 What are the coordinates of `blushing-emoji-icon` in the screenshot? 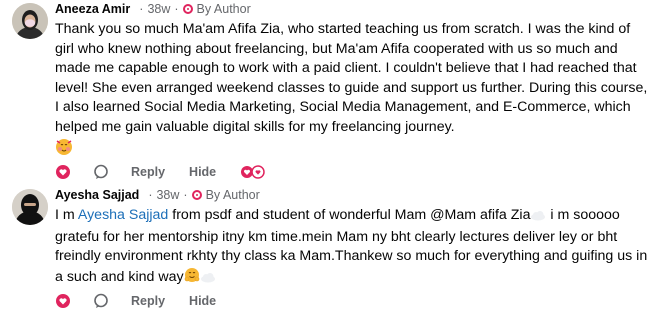 It's located at (64, 150).